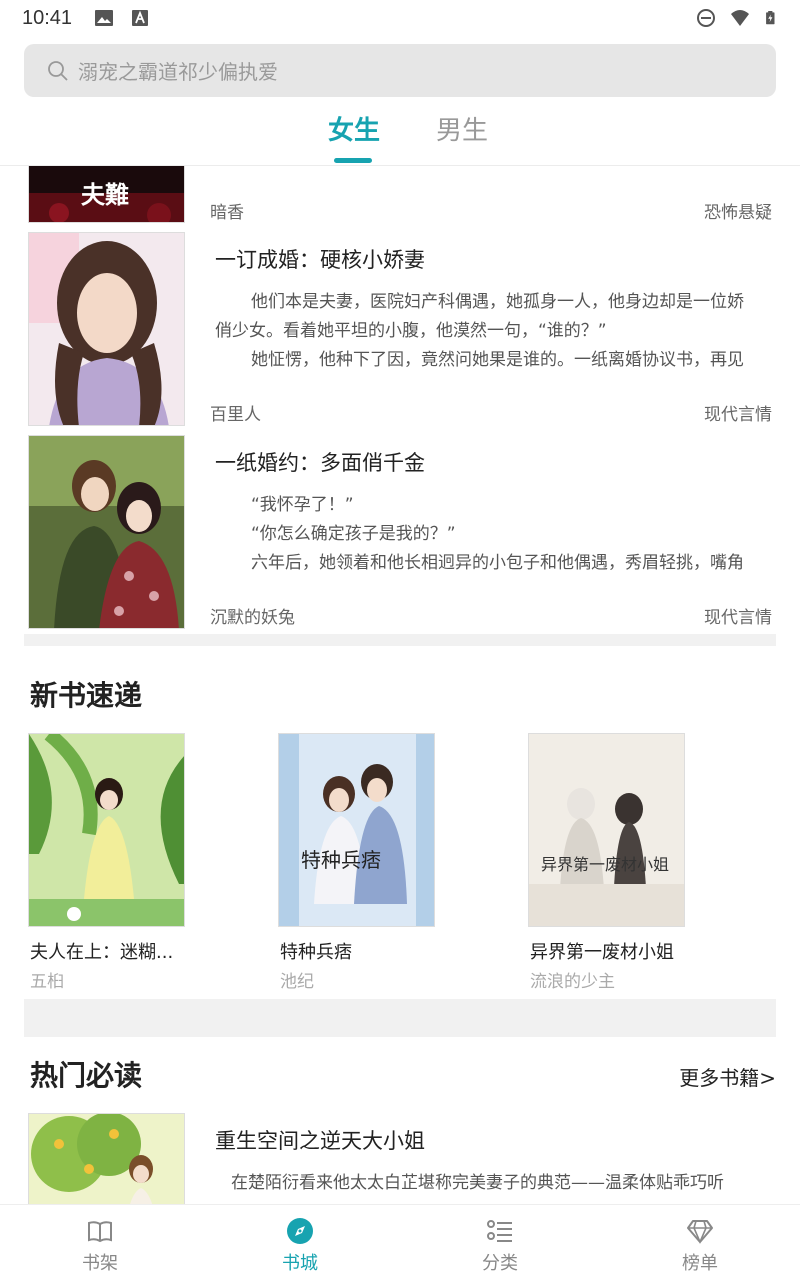  What do you see at coordinates (738, 213) in the screenshot?
I see `book-category: 恐怖悬疑` at bounding box center [738, 213].